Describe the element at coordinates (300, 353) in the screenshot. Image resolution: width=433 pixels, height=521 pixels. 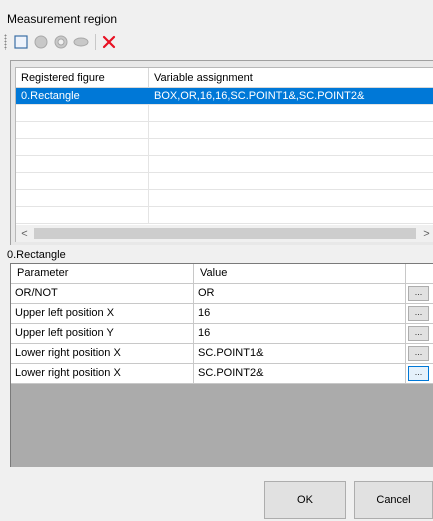
I see `parameter-value: SC.POINT1&` at that location.